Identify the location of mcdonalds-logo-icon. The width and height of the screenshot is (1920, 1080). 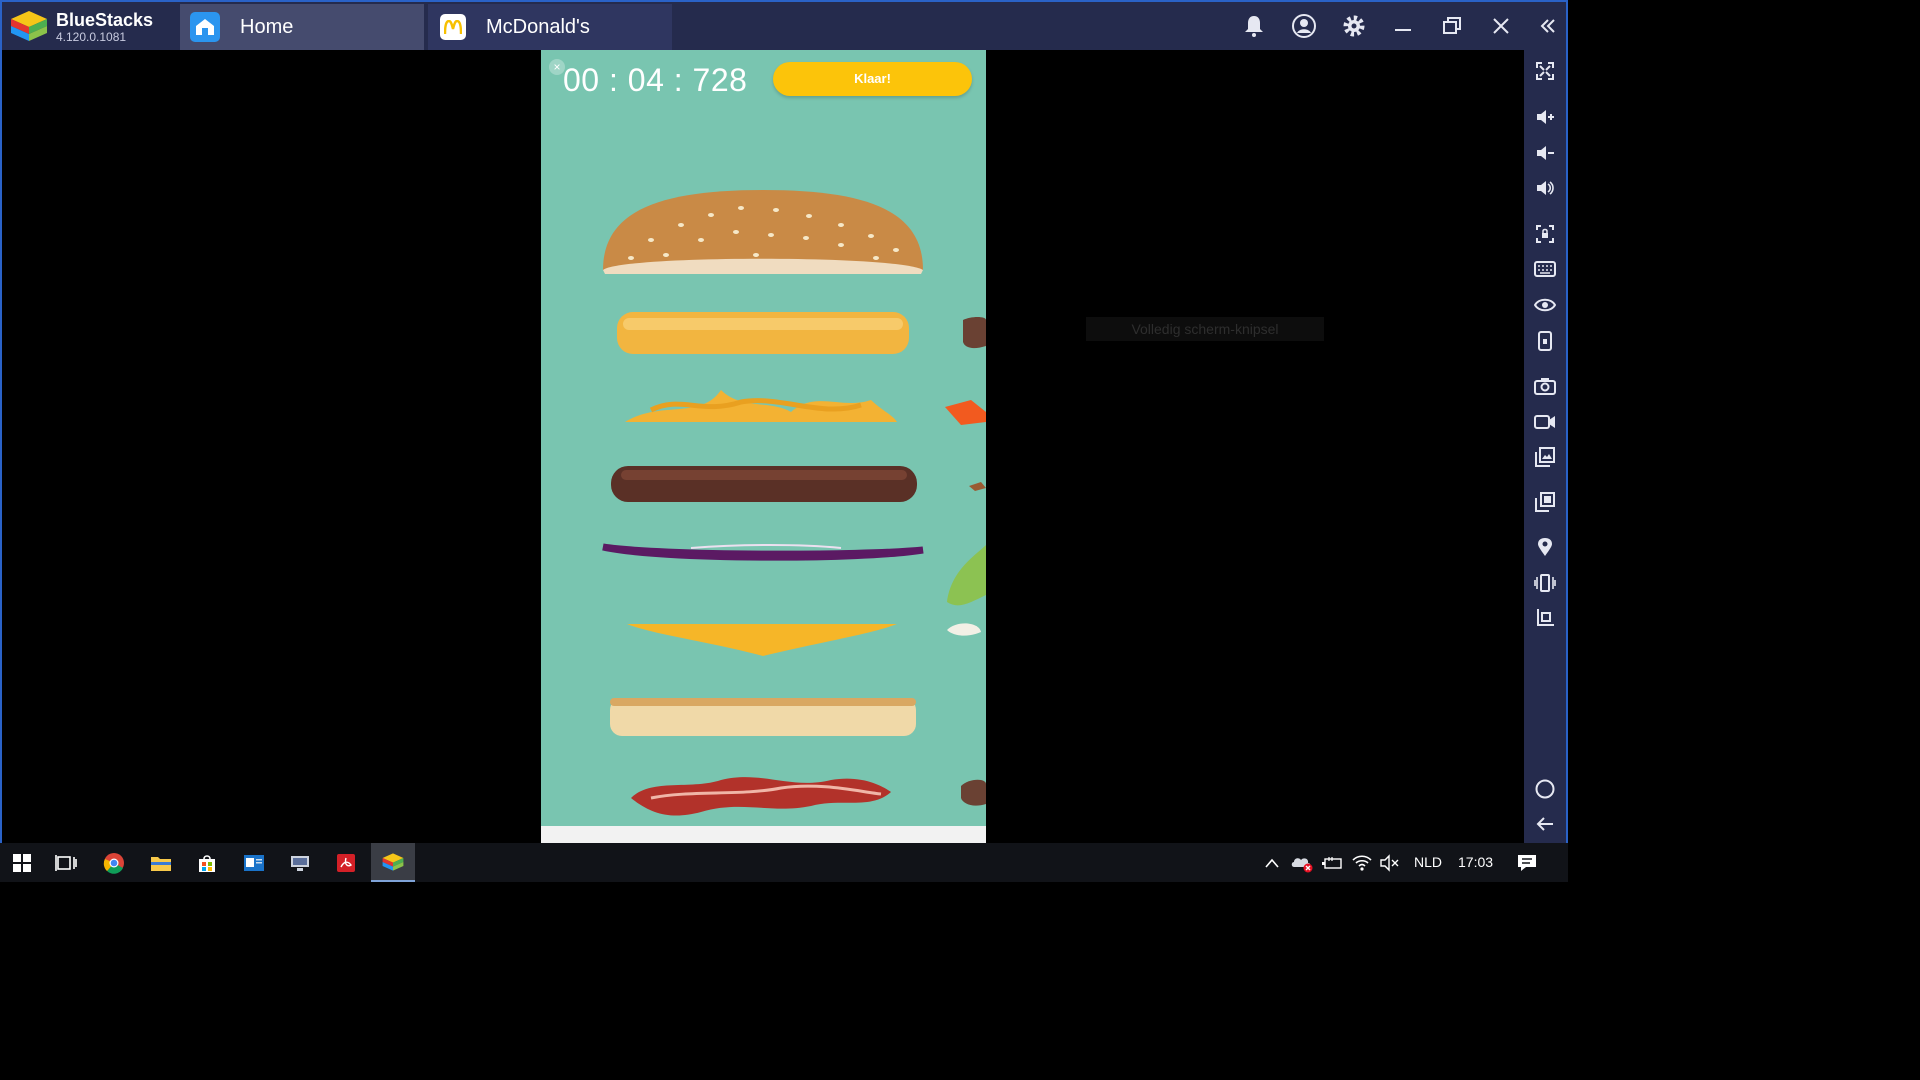
(453, 27).